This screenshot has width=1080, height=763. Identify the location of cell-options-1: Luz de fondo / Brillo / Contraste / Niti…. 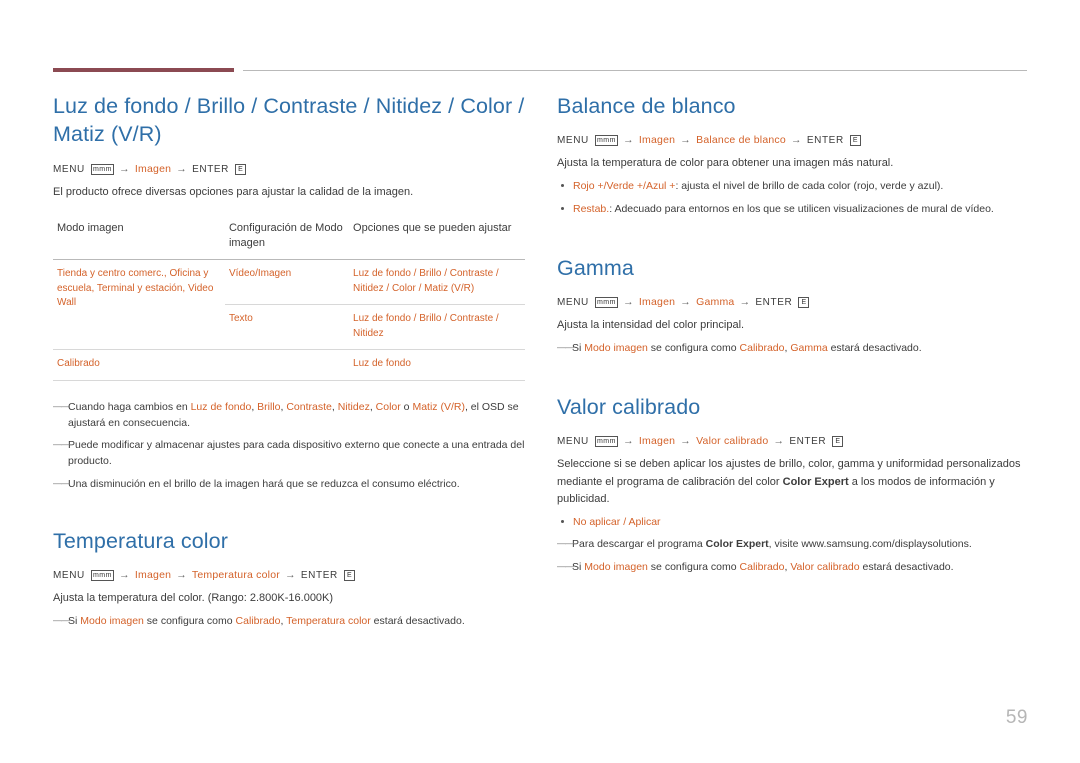
(426, 281).